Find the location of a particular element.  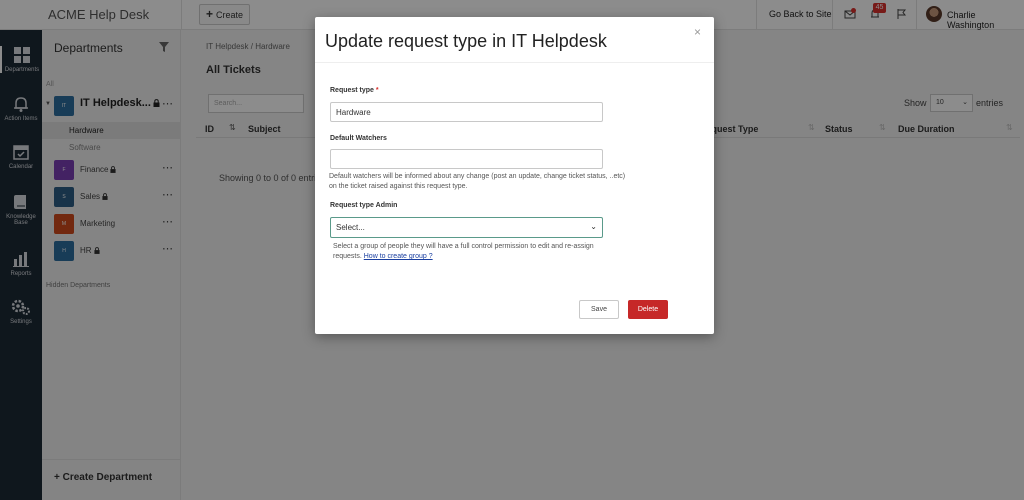

close-icon: × is located at coordinates (697, 32).